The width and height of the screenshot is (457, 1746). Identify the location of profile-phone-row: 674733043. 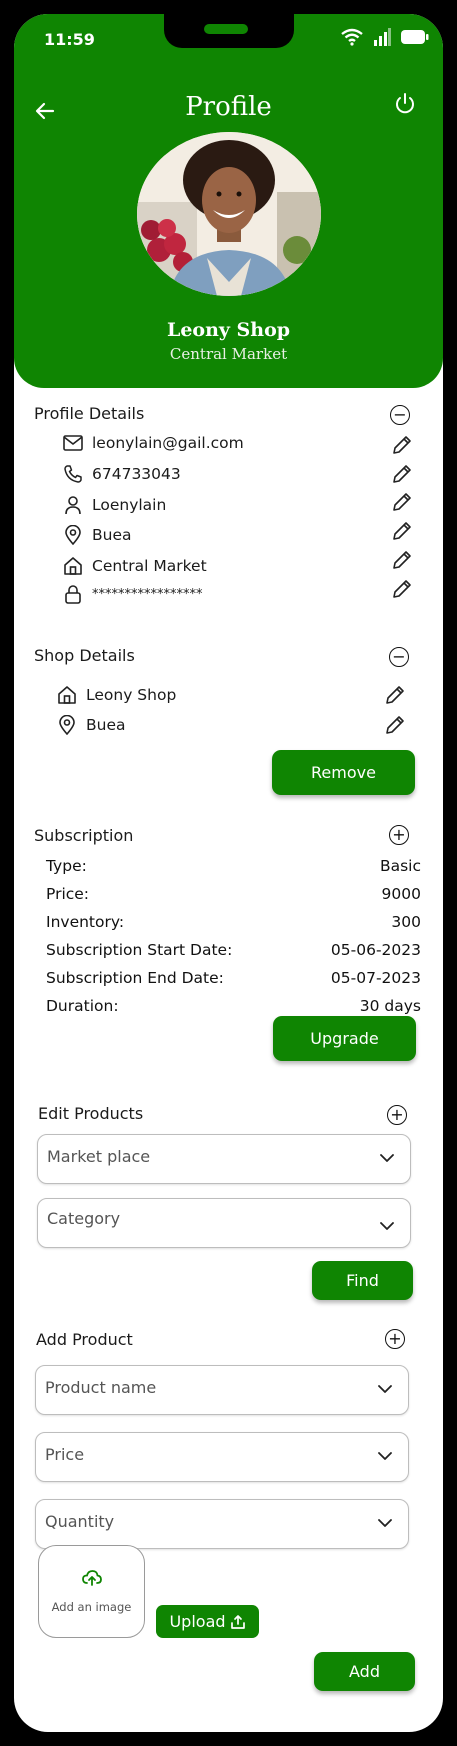
(121, 474).